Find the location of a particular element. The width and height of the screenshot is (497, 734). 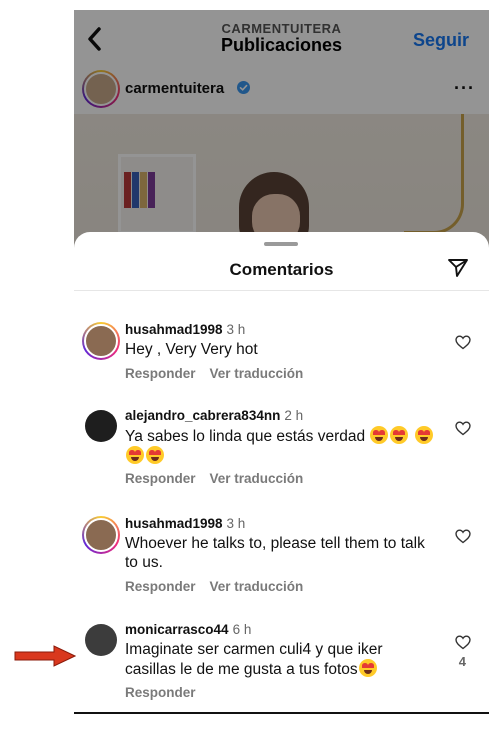

arrow-annotation is located at coordinates (45, 656).